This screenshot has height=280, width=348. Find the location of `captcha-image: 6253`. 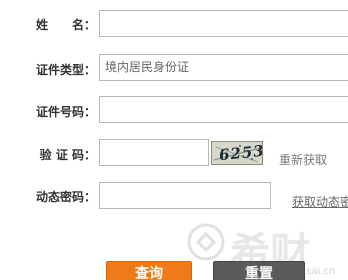

captcha-image: 6253 is located at coordinates (237, 153).